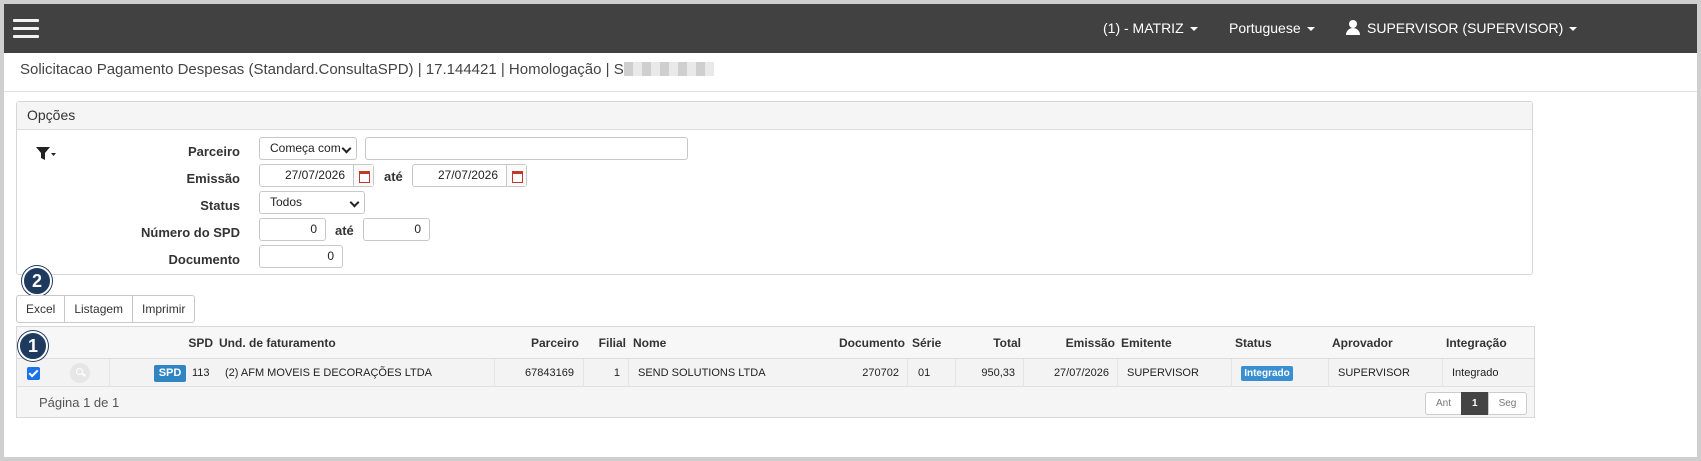 The width and height of the screenshot is (1701, 461). Describe the element at coordinates (861, 343) in the screenshot. I see `col-documento: Documento` at that location.